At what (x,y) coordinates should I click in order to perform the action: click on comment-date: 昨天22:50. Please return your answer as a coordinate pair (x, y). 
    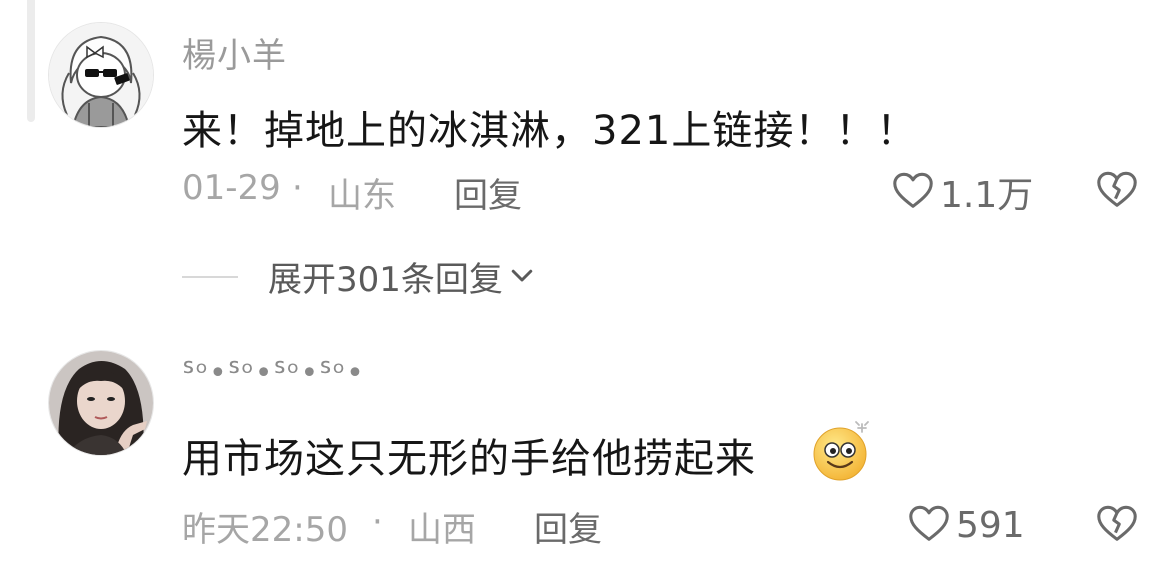
    Looking at the image, I should click on (265, 530).